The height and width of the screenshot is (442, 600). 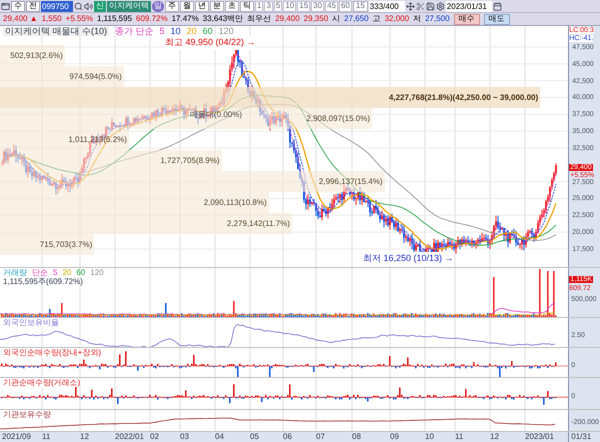 What do you see at coordinates (216, 115) in the screenshot?
I see `volume-profile-note: 매물대(0.00%)` at bounding box center [216, 115].